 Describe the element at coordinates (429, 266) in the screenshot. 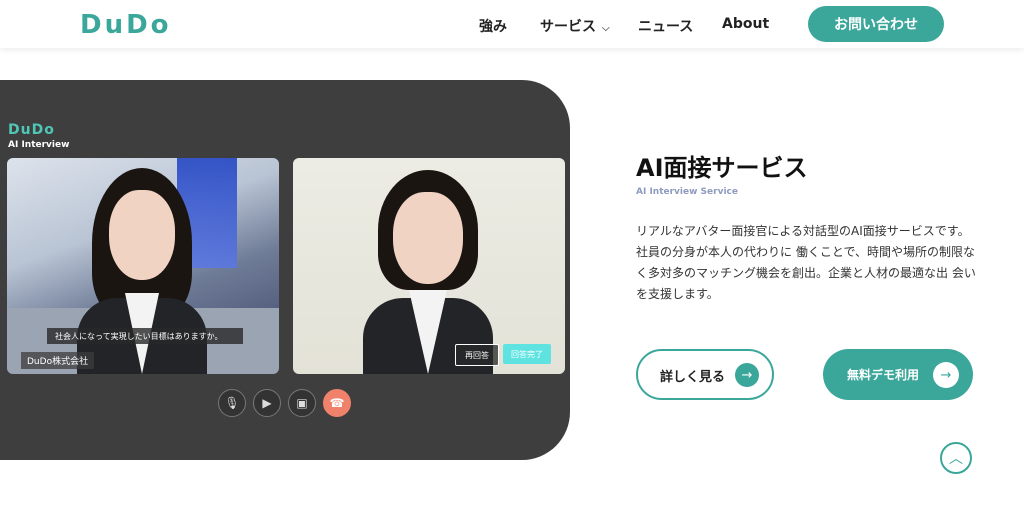

I see `candidate-video: 再回答 回答完了` at that location.